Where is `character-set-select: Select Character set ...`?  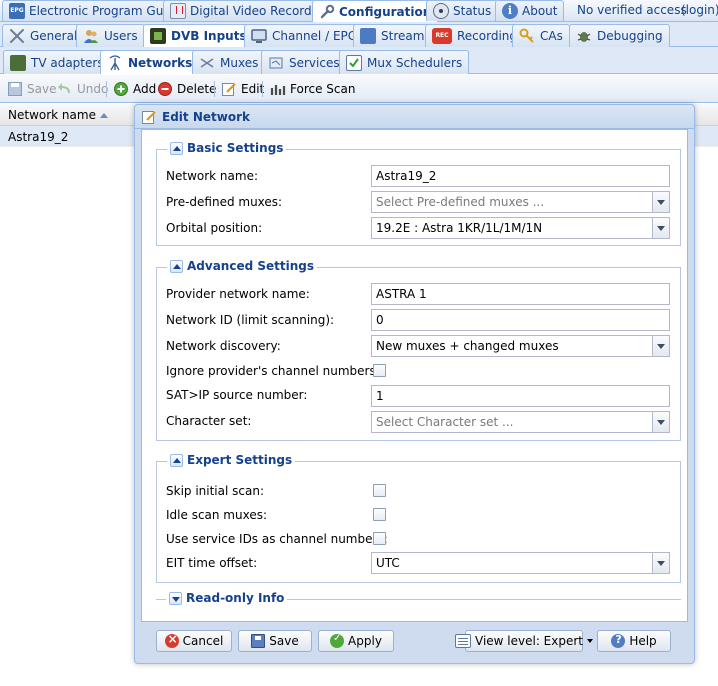 character-set-select: Select Character set ... is located at coordinates (520, 422).